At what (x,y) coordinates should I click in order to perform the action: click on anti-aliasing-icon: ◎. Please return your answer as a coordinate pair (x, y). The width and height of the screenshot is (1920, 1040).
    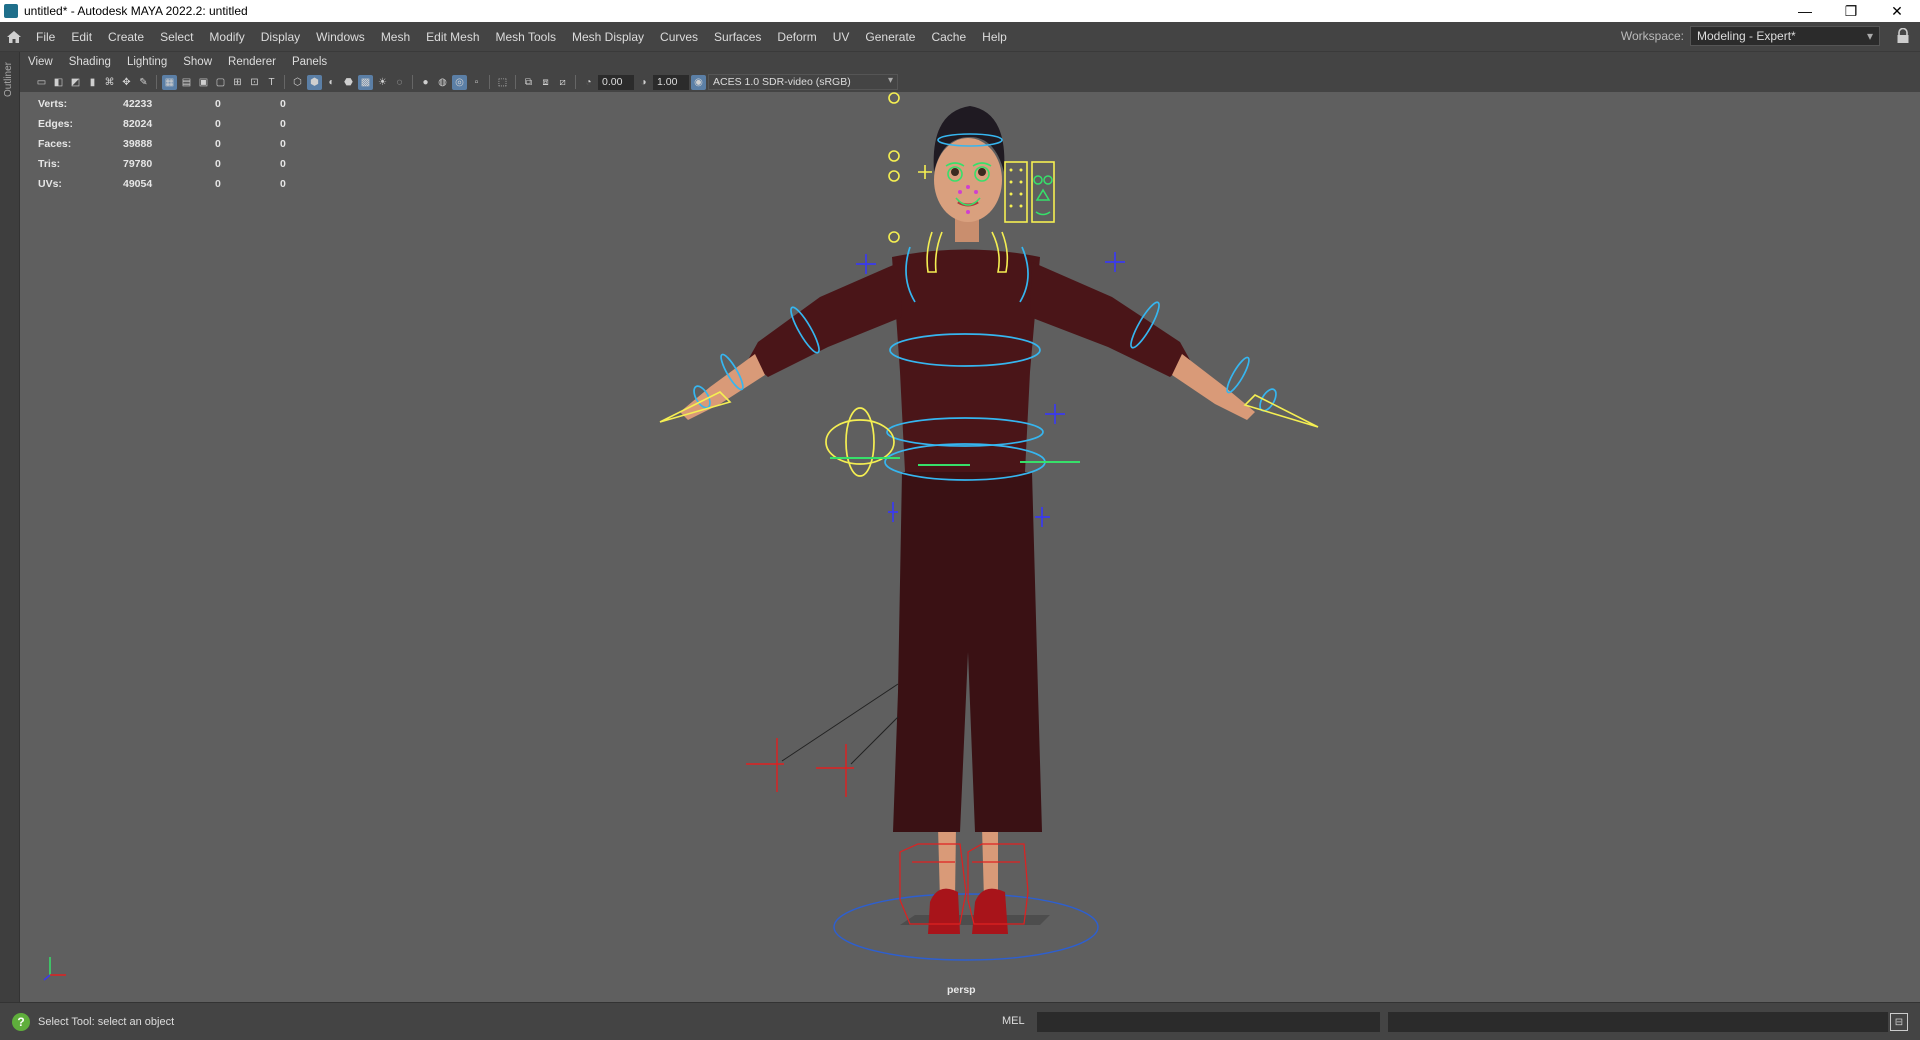
    Looking at the image, I should click on (459, 82).